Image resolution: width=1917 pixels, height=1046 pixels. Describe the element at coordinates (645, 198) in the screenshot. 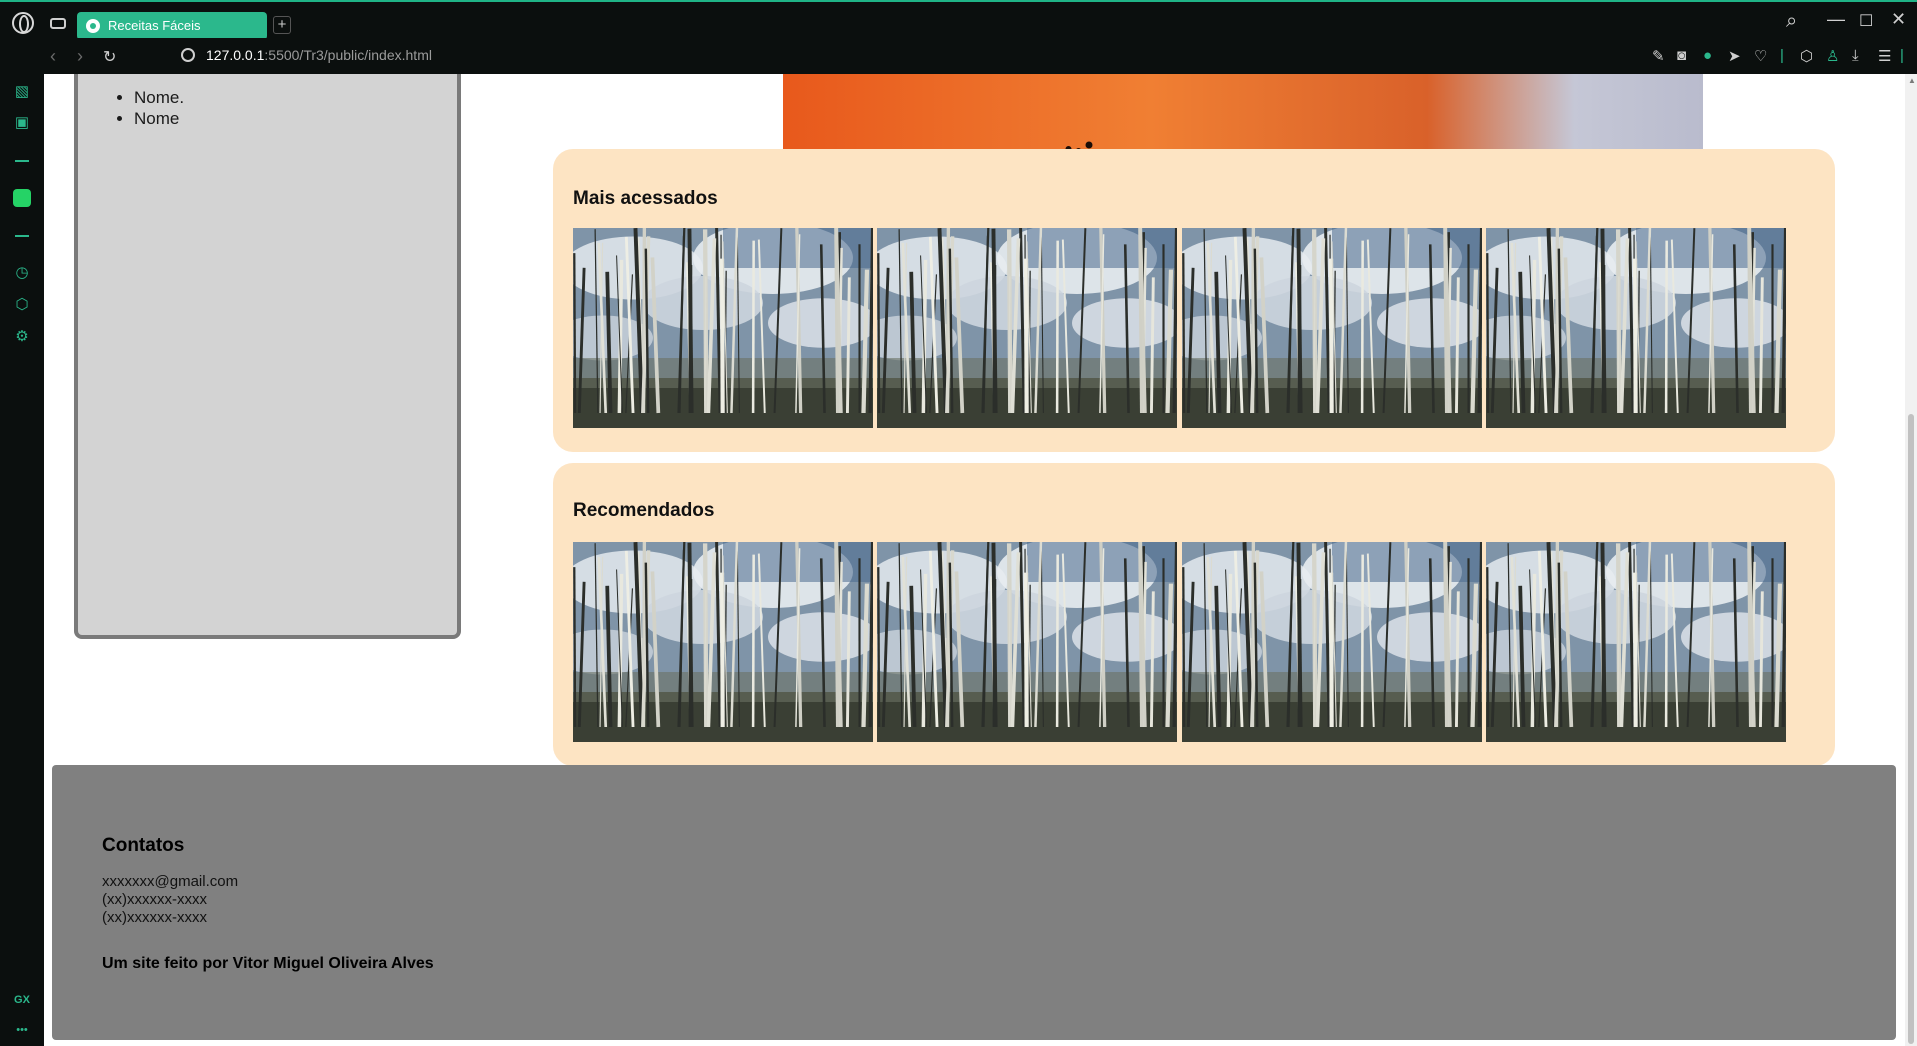

I see `section-title: Mais acessados` at that location.